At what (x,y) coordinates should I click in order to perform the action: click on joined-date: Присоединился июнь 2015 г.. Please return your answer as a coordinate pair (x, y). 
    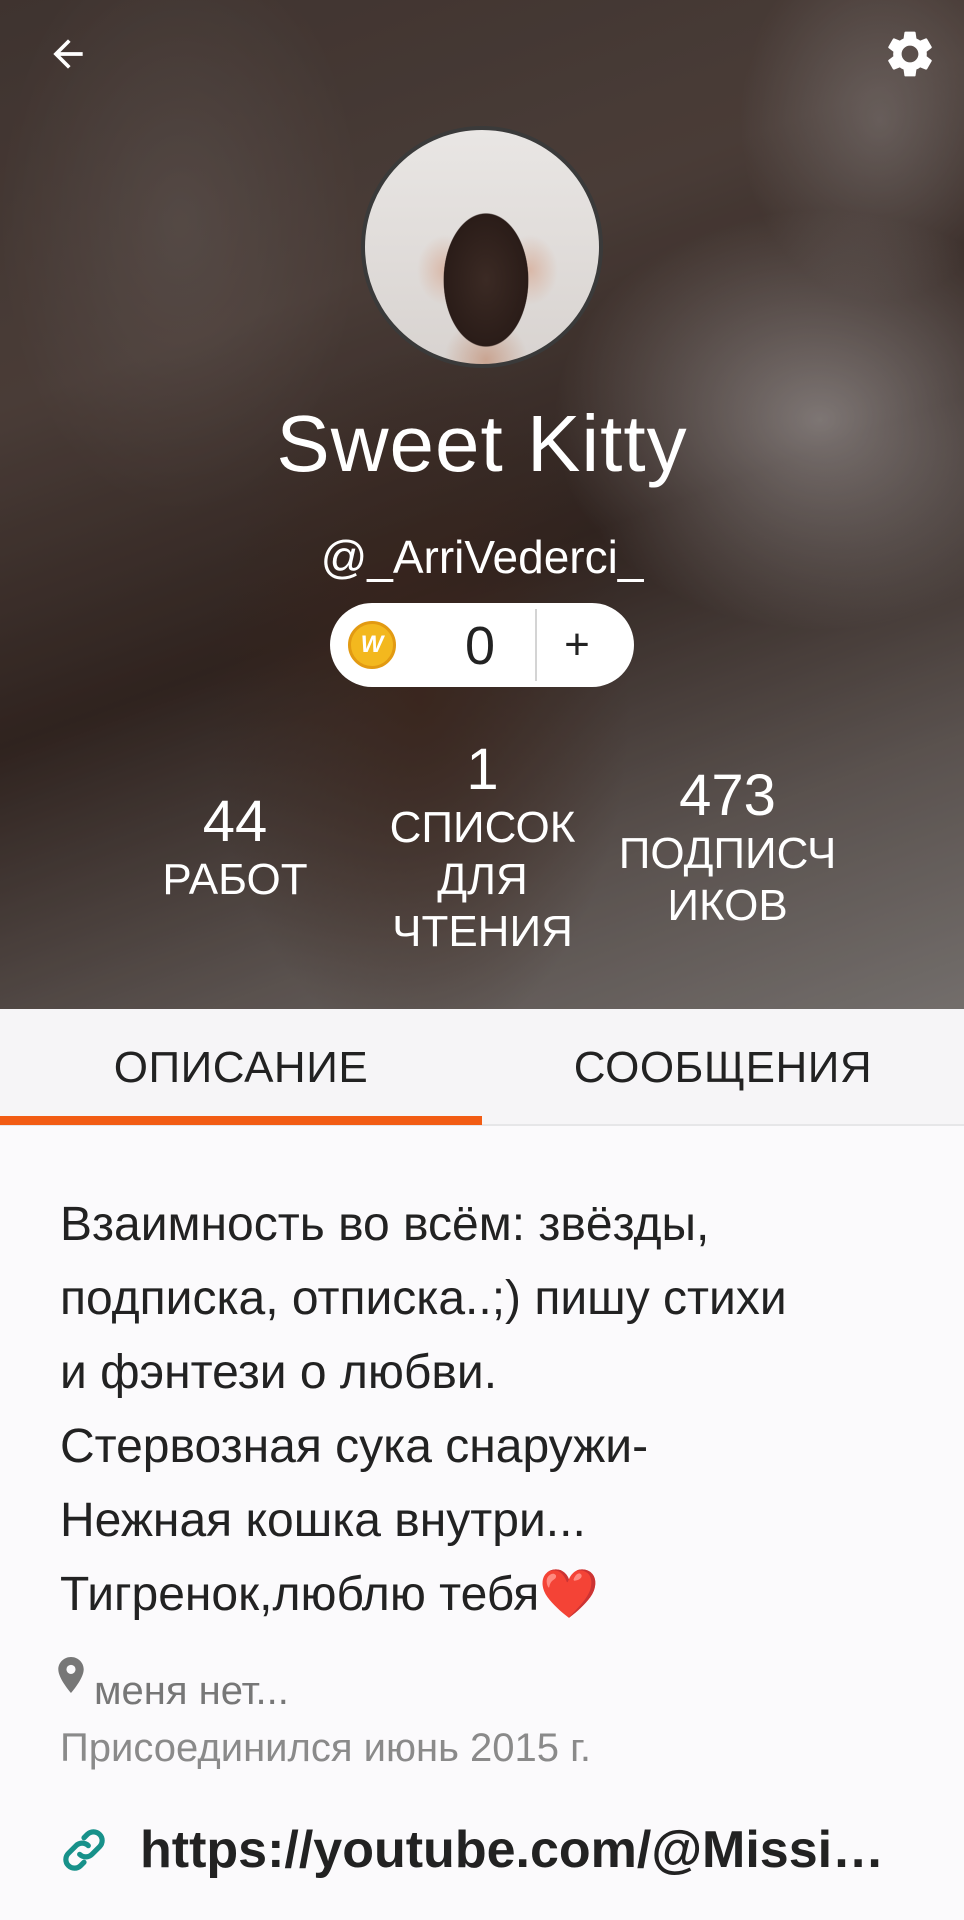
    Looking at the image, I should click on (325, 1748).